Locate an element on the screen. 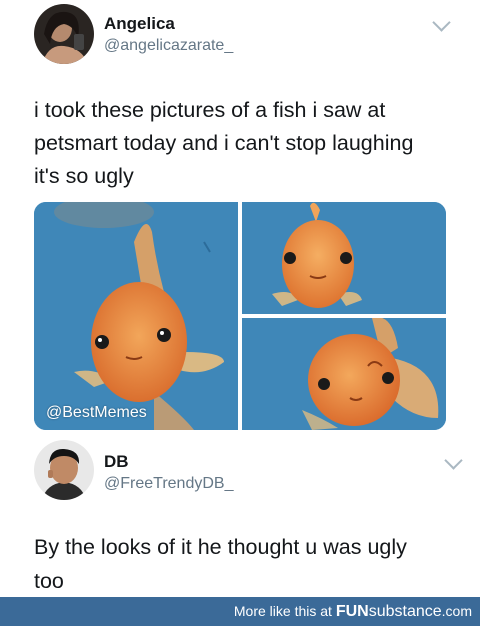  user-handle: @angelicazarate_ is located at coordinates (168, 46).